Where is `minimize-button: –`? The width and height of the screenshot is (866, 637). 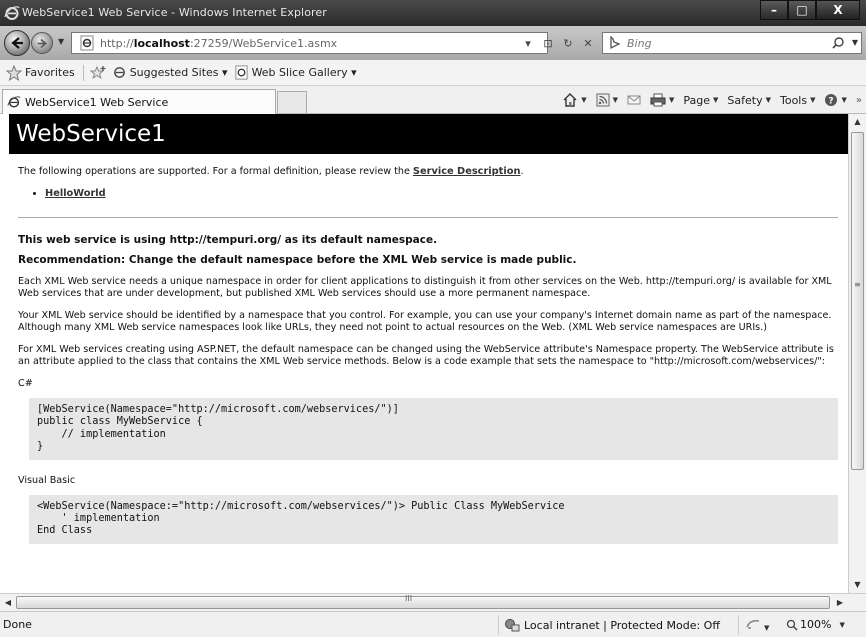 minimize-button: – is located at coordinates (774, 10).